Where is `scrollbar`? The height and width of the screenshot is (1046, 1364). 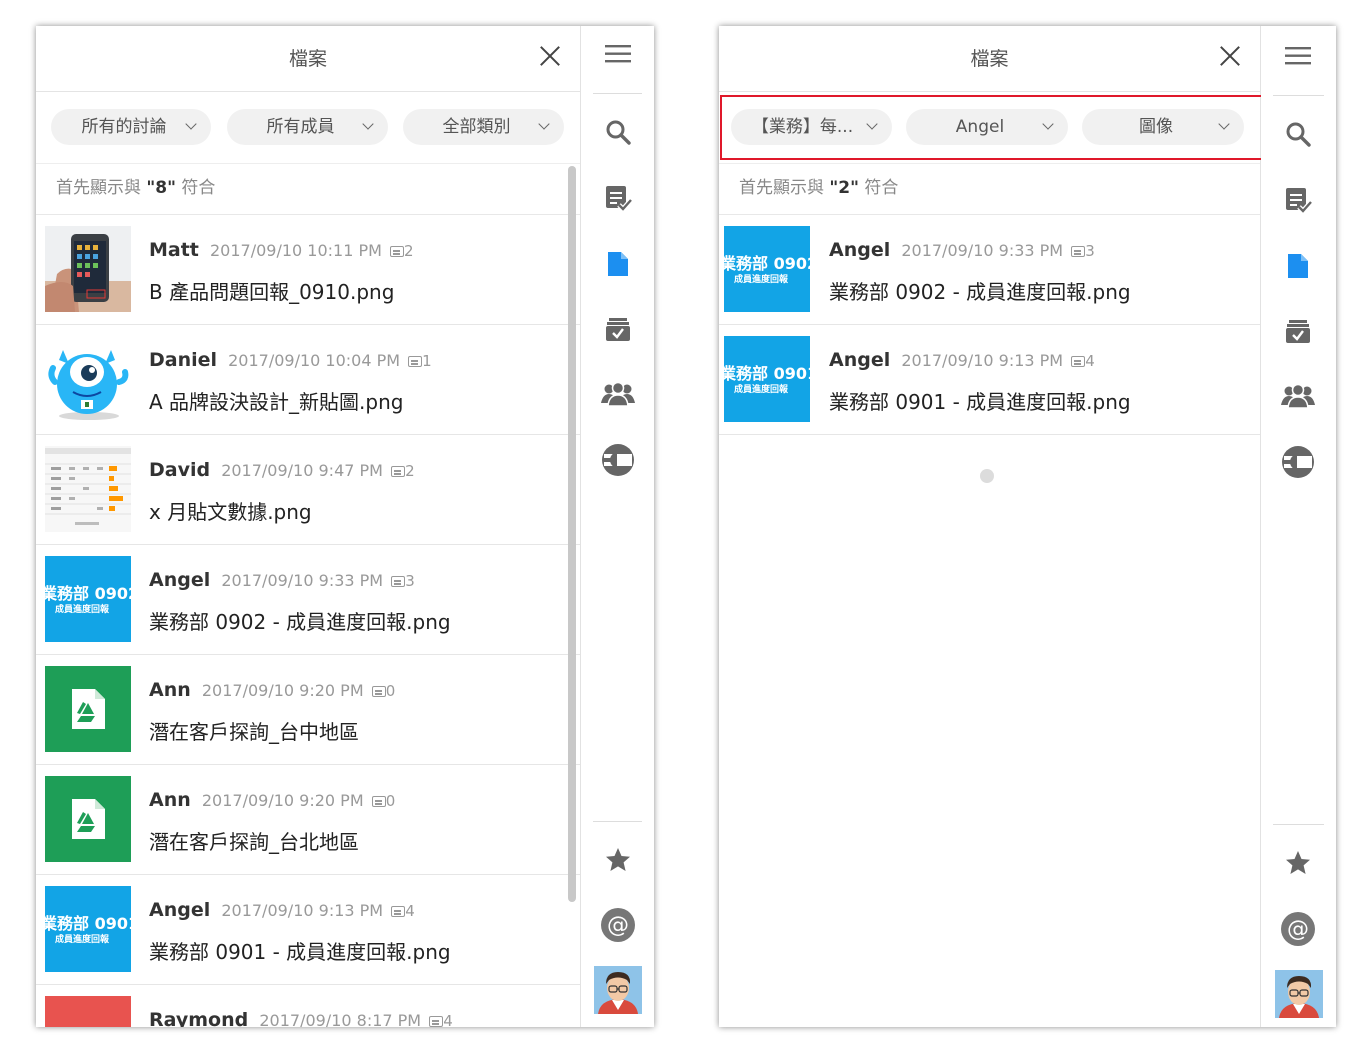 scrollbar is located at coordinates (572, 534).